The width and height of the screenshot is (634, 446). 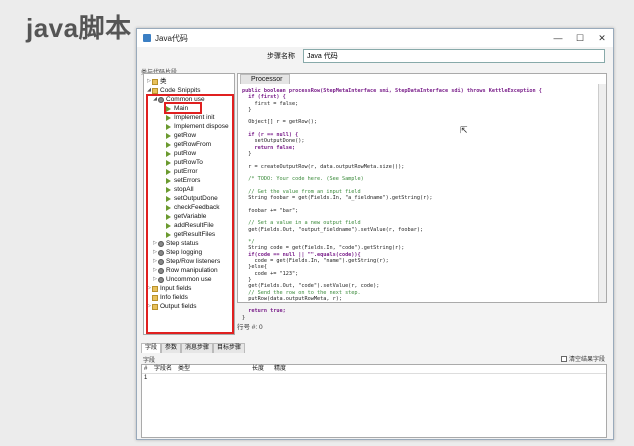 What do you see at coordinates (281, 56) in the screenshot?
I see `step-name-label: 步骤名称` at bounding box center [281, 56].